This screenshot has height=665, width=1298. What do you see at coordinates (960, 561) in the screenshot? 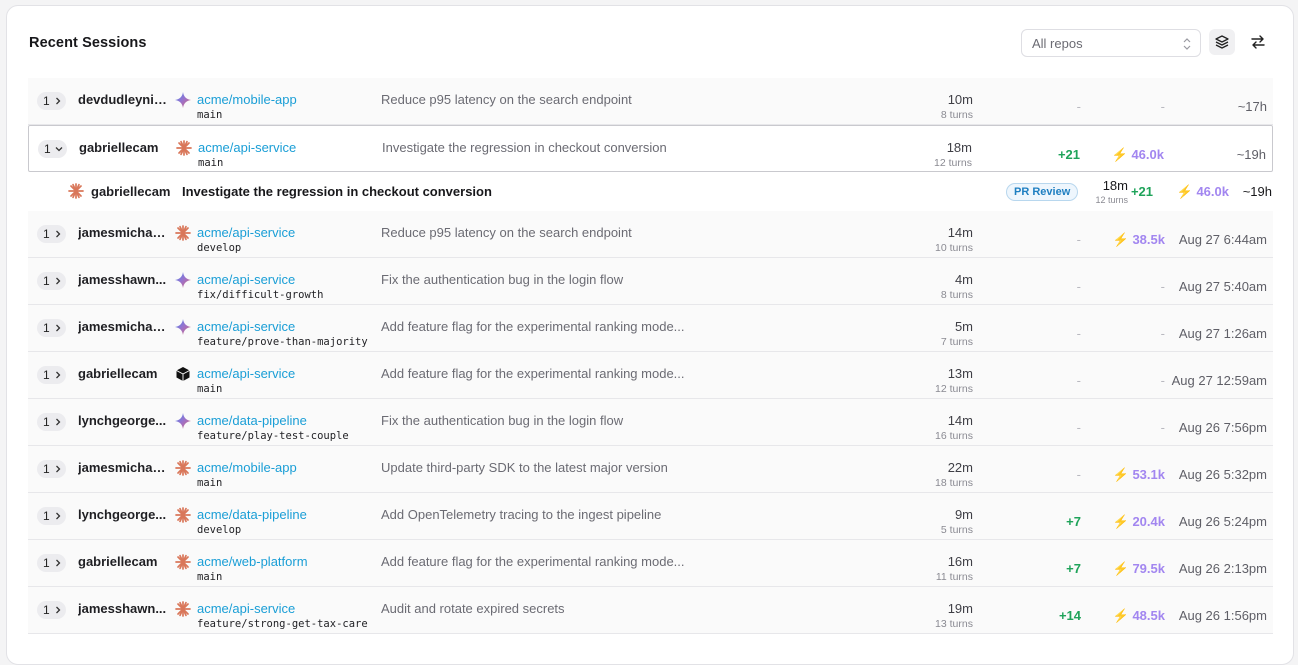
I see `session-duration: 16m` at bounding box center [960, 561].